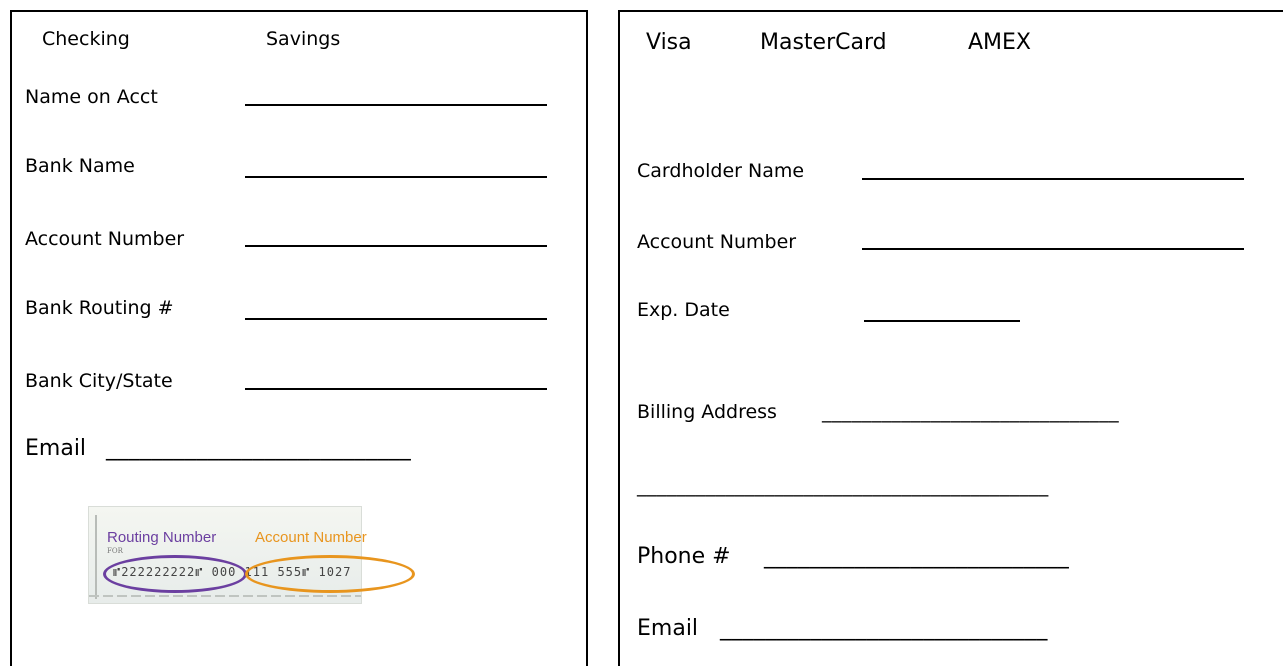 The height and width of the screenshot is (666, 1283). I want to click on exp-date-label: Exp. Date, so click(683, 310).